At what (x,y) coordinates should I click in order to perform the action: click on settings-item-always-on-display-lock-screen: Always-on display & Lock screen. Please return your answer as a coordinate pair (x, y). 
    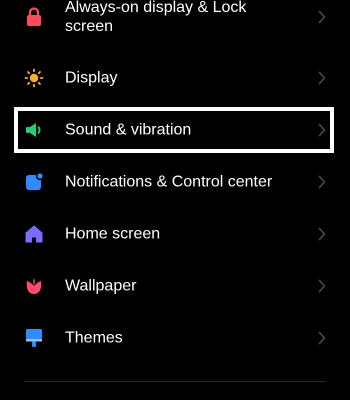
    Looking at the image, I should click on (175, 21).